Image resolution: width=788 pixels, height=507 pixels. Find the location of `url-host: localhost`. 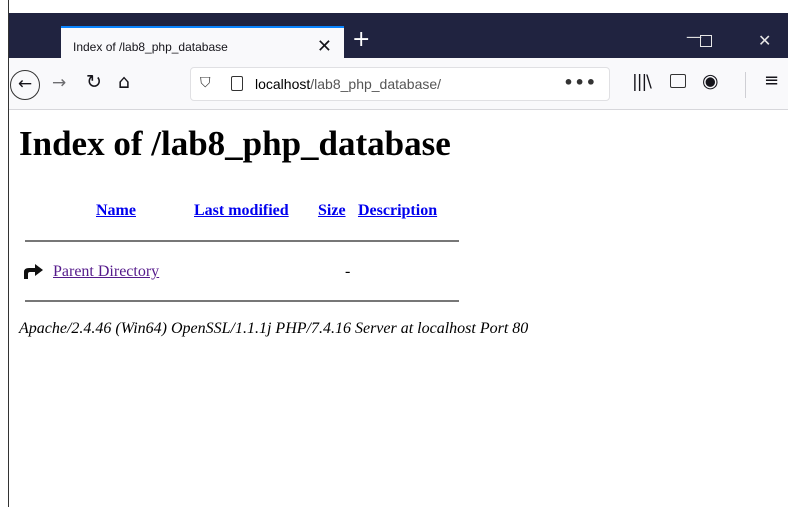

url-host: localhost is located at coordinates (283, 84).